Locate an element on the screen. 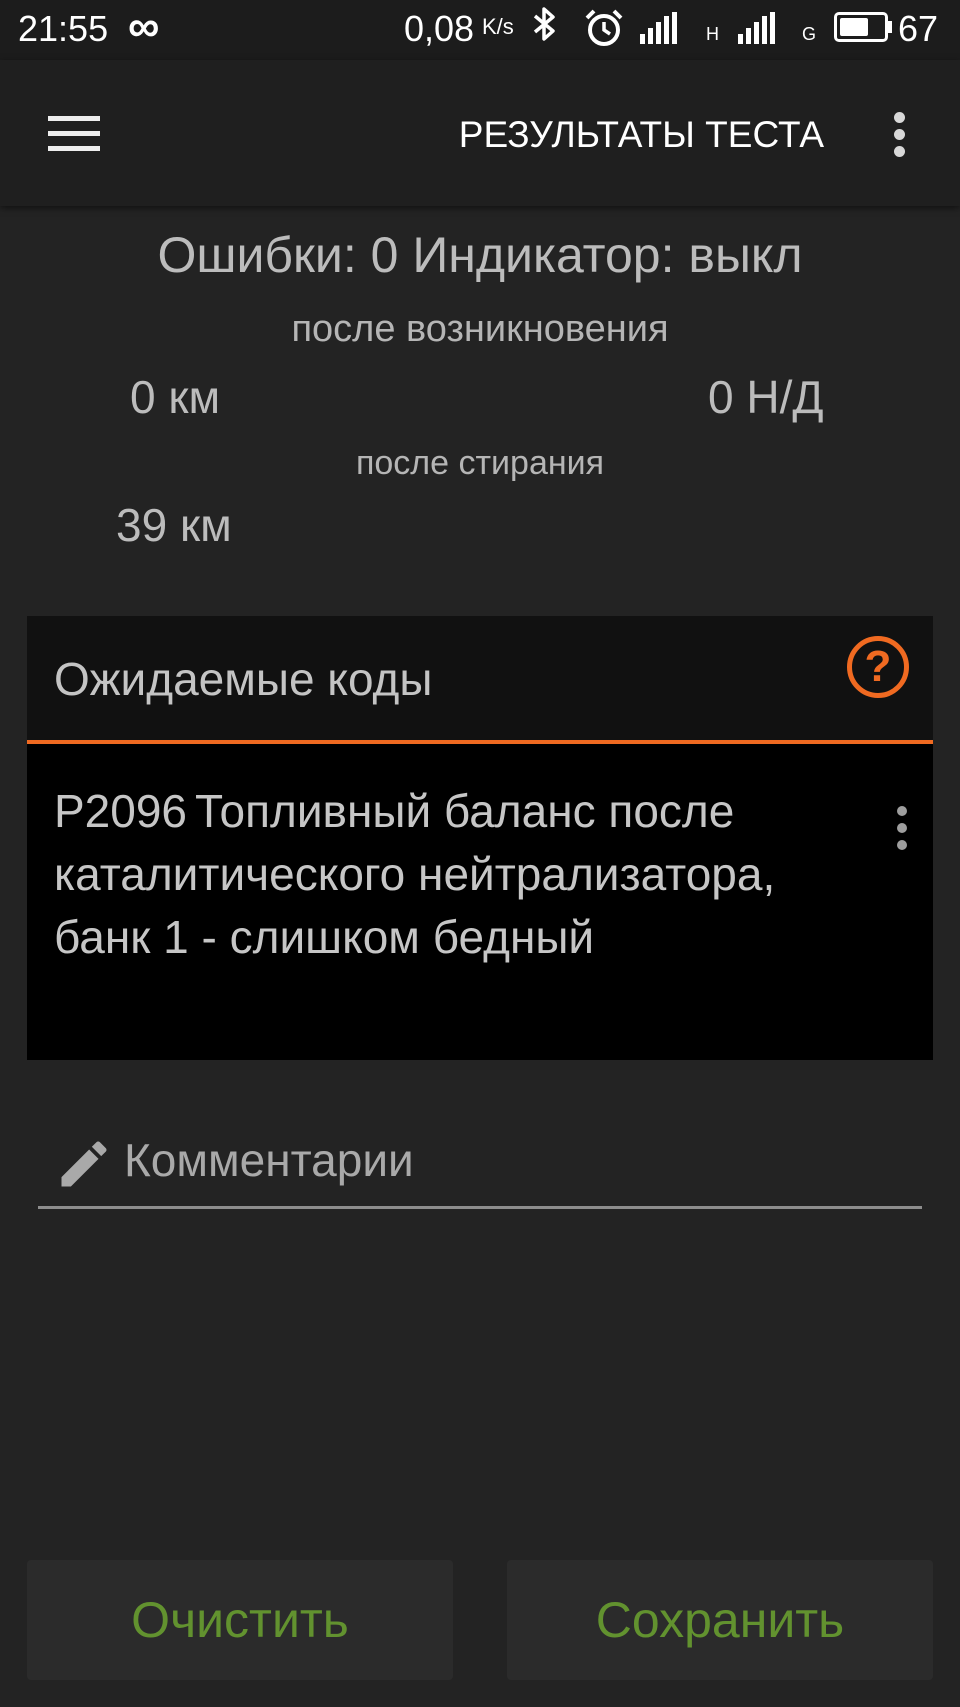  comment-input is located at coordinates (514, 1160).